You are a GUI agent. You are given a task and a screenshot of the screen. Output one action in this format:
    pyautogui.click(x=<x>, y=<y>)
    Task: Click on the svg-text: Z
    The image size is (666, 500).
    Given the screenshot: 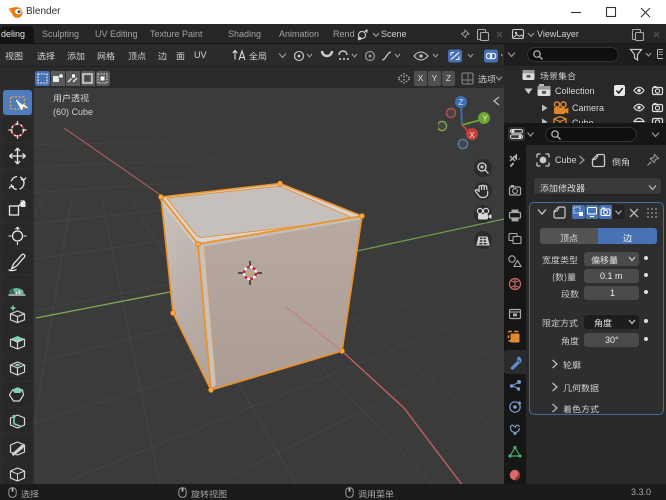 What is the action you would take?
    pyautogui.click(x=461, y=102)
    